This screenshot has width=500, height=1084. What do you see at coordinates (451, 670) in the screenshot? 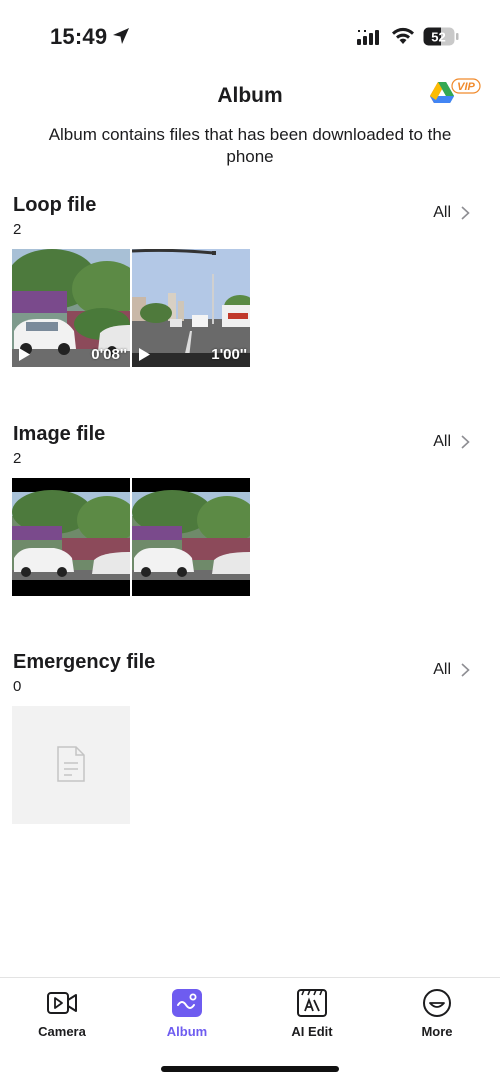
I see `emergency-all-link: All` at bounding box center [451, 670].